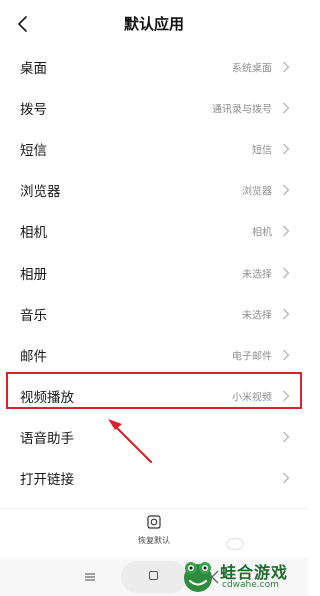 The height and width of the screenshot is (596, 320). Describe the element at coordinates (235, 544) in the screenshot. I see `decorative-ring` at that location.